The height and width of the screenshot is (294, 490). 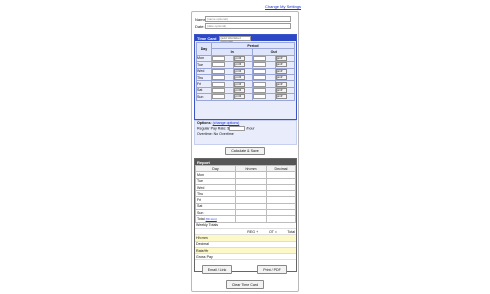 I want to click on print-pdf-button: Print / PDF, so click(x=272, y=269).